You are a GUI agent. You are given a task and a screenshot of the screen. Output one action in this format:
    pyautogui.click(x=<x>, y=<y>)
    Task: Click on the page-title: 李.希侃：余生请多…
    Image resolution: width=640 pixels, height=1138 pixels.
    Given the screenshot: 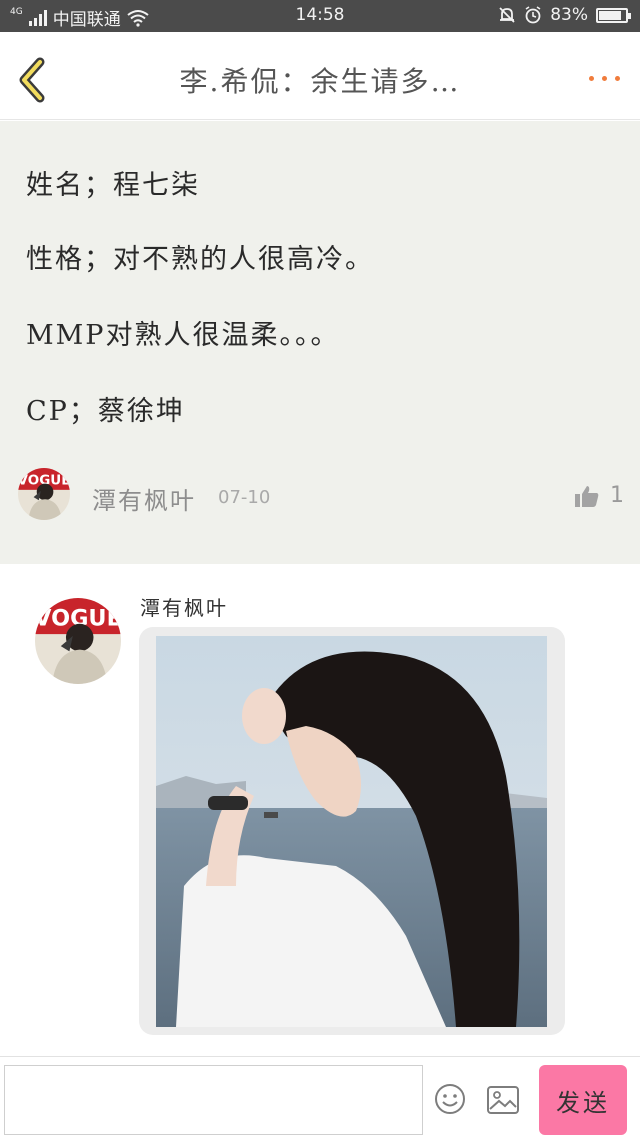 What is the action you would take?
    pyautogui.click(x=320, y=81)
    